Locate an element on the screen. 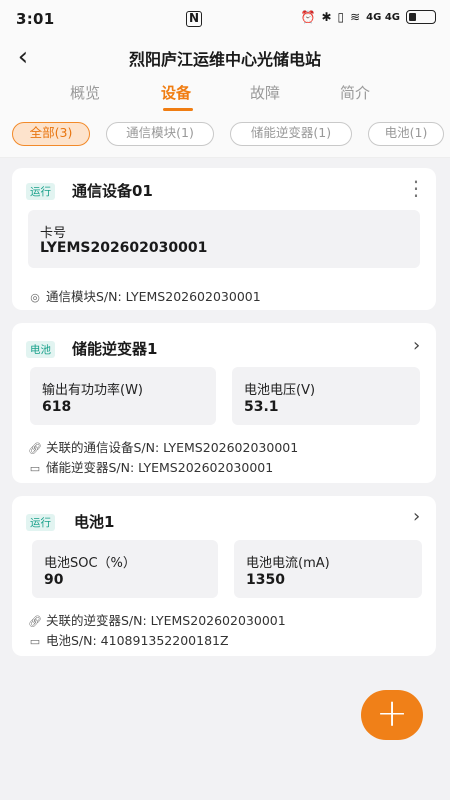  metric-label: 电池电压(V) is located at coordinates (280, 390).